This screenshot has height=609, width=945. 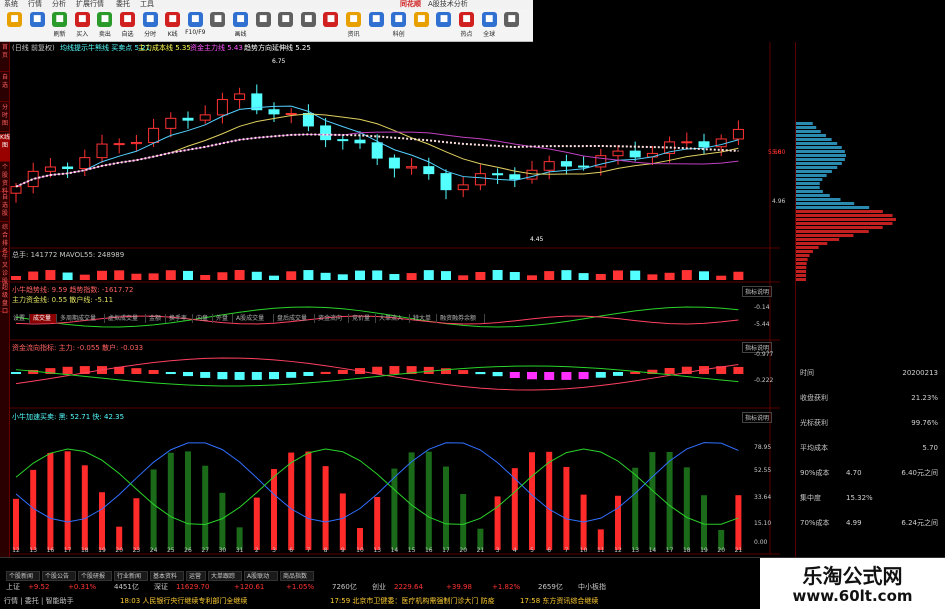 I want to click on left-tab-8: 超级盘口, so click(x=5, y=299).